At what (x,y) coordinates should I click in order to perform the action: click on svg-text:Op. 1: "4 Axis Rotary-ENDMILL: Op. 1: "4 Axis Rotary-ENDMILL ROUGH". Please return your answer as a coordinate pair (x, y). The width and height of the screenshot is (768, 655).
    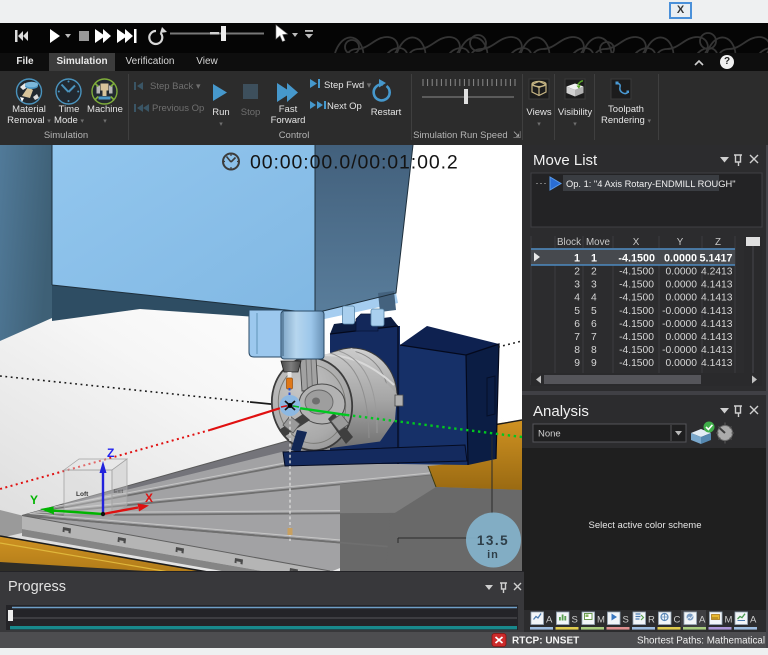
    Looking at the image, I should click on (651, 184).